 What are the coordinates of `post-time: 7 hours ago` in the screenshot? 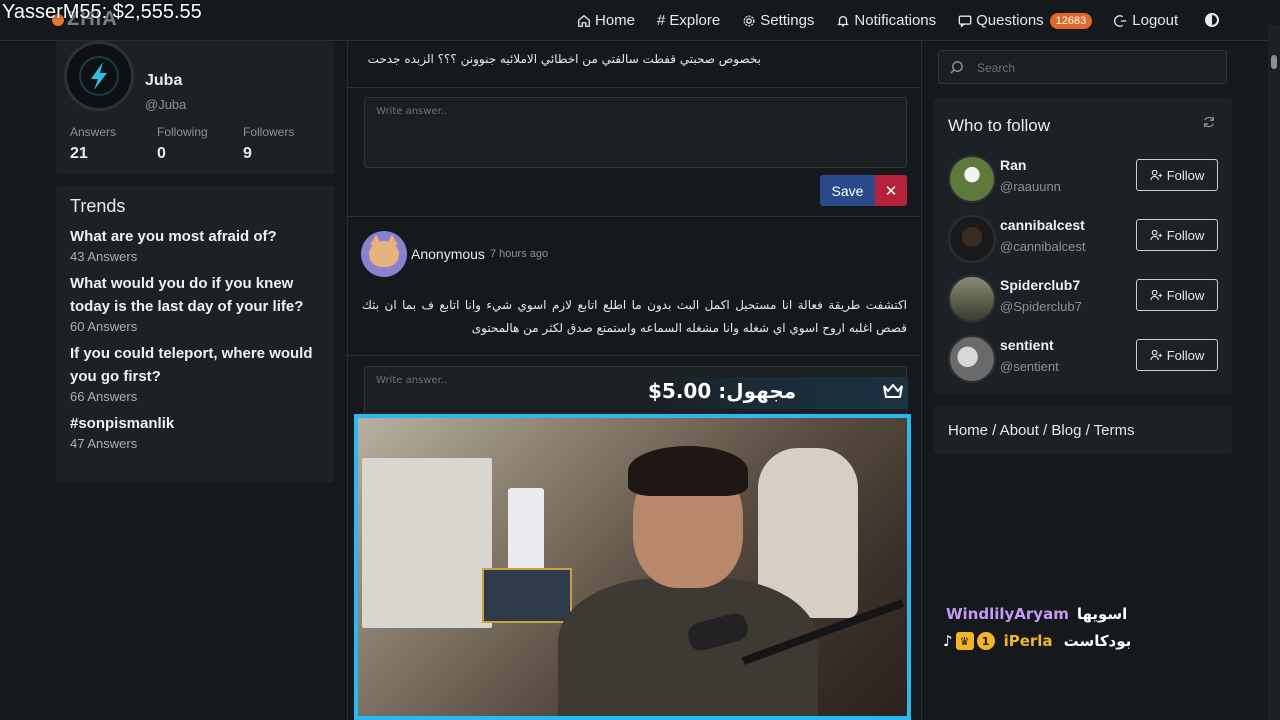 It's located at (519, 254).